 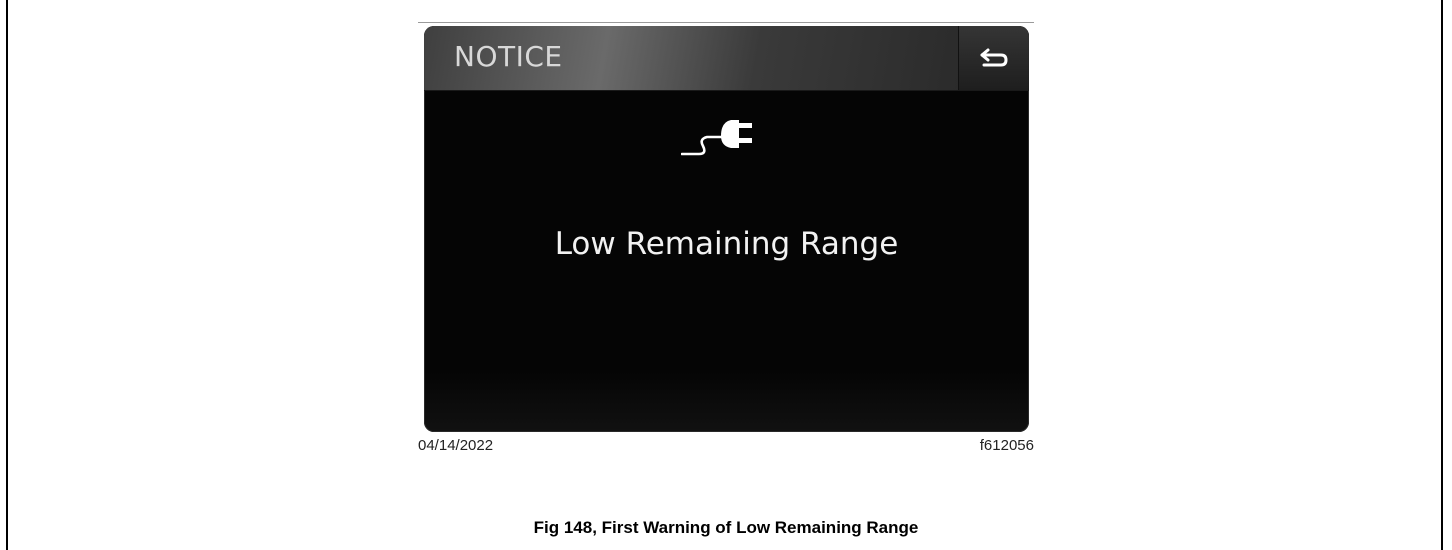 I want to click on figure-date: 04/14/2022, so click(x=456, y=445).